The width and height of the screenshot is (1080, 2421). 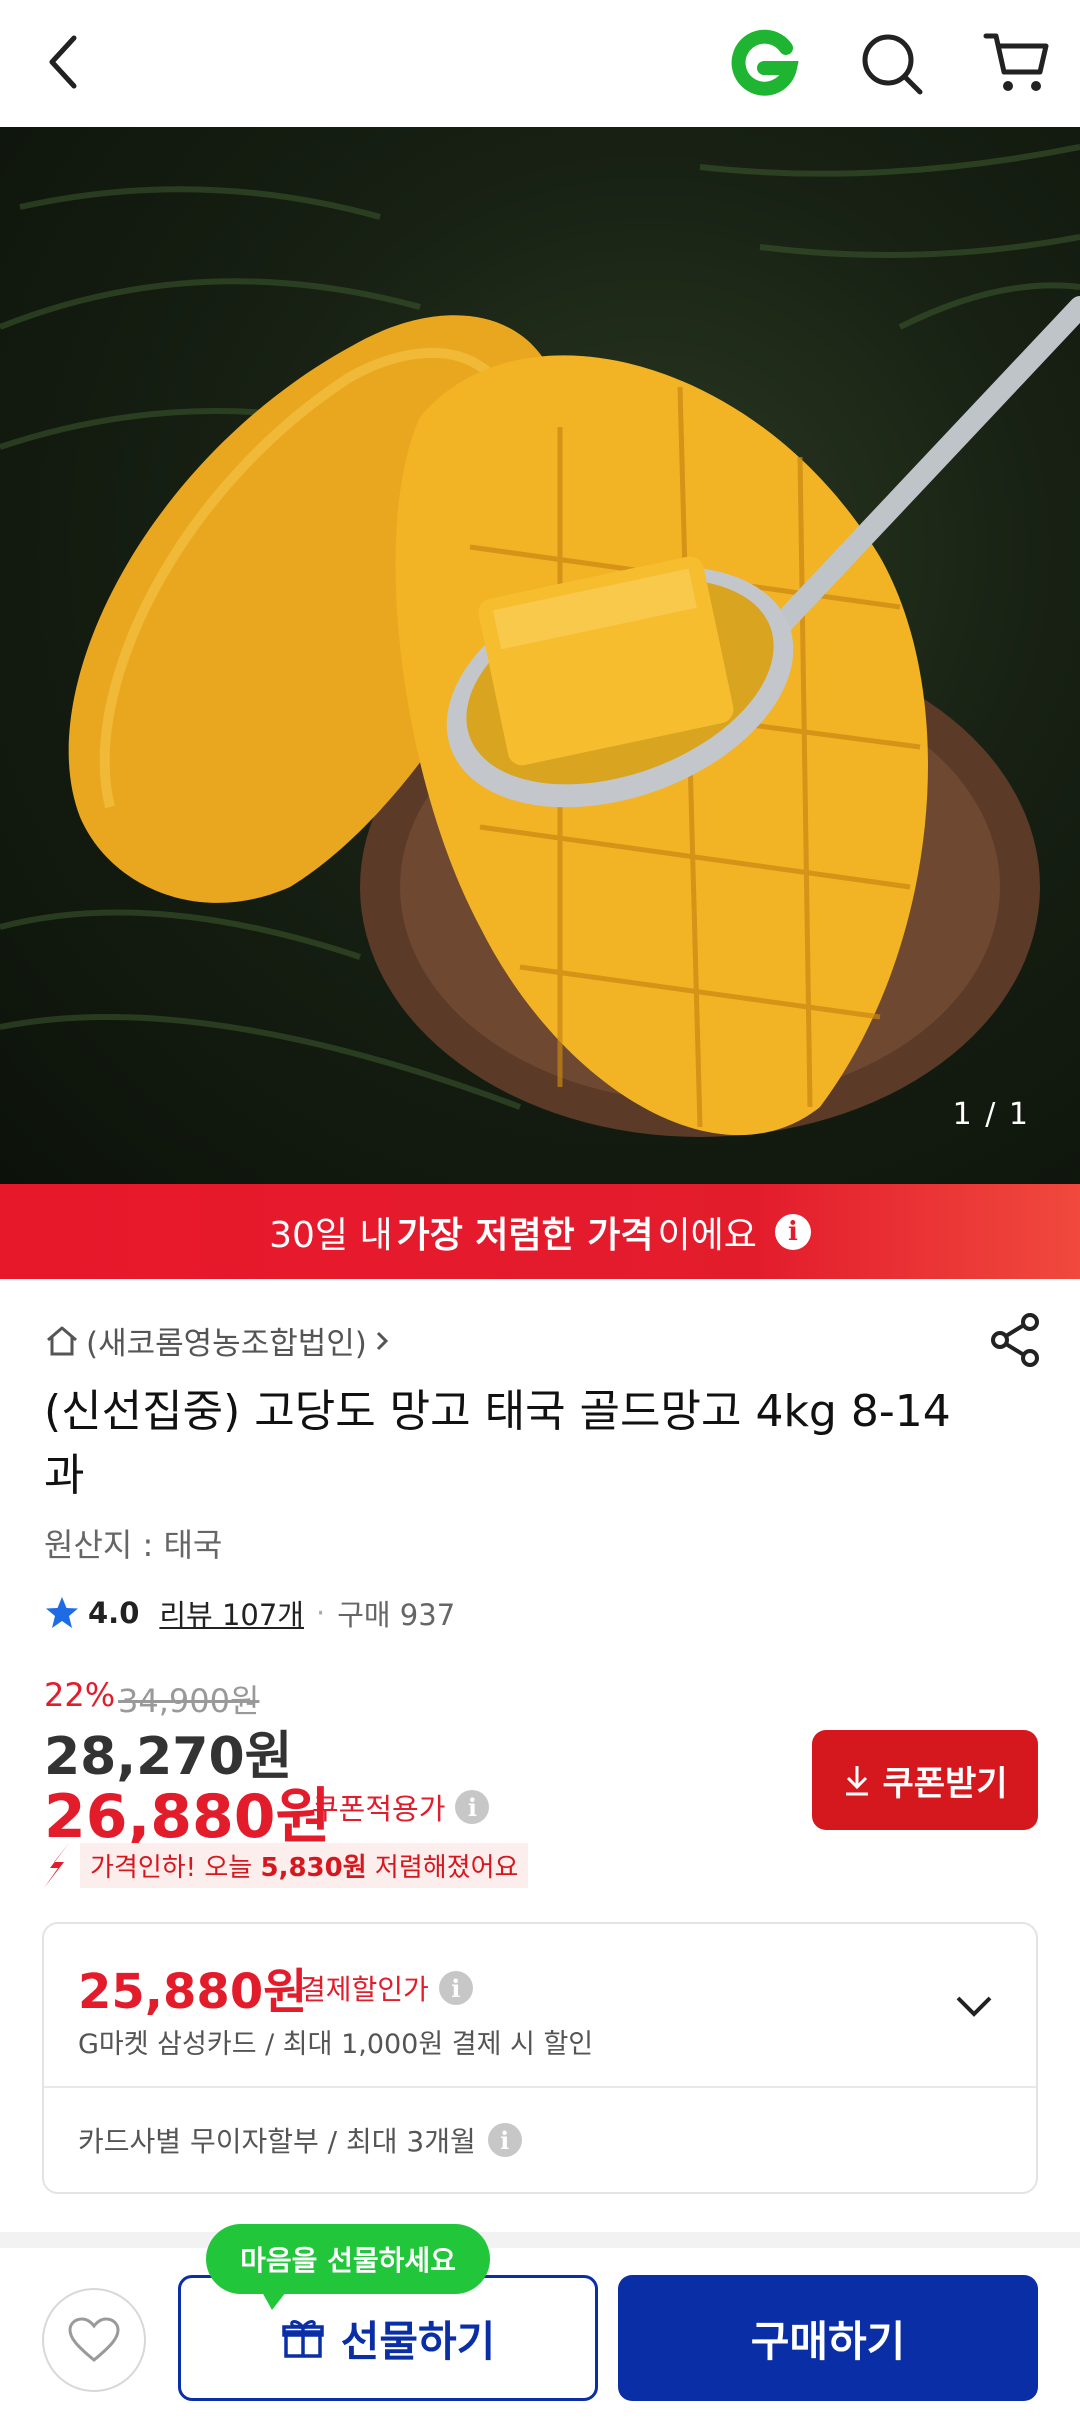 What do you see at coordinates (857, 1781) in the screenshot?
I see `download-icon` at bounding box center [857, 1781].